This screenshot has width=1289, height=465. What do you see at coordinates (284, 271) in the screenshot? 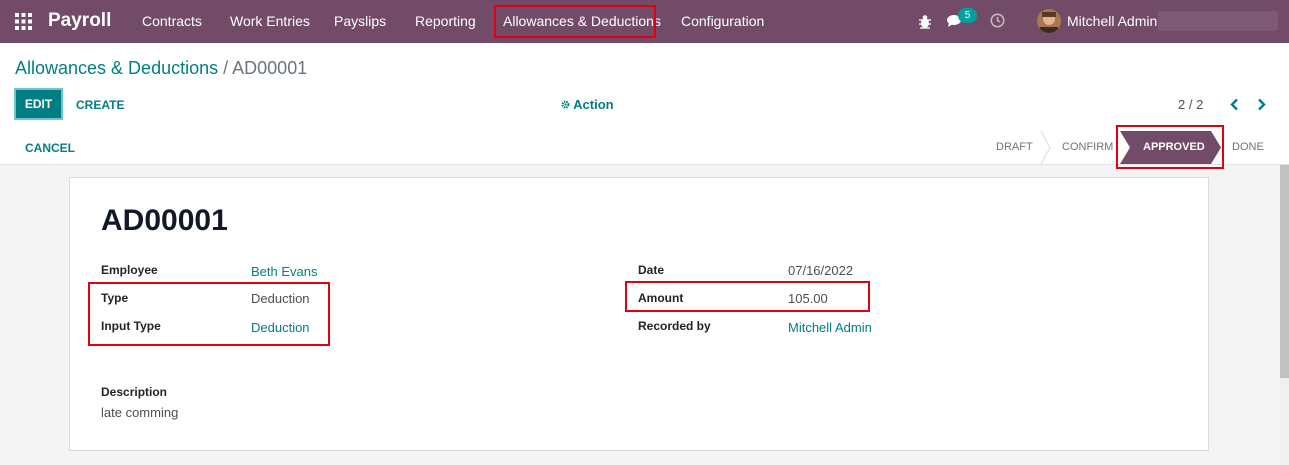
I see `employee-value: Beth Evans` at bounding box center [284, 271].